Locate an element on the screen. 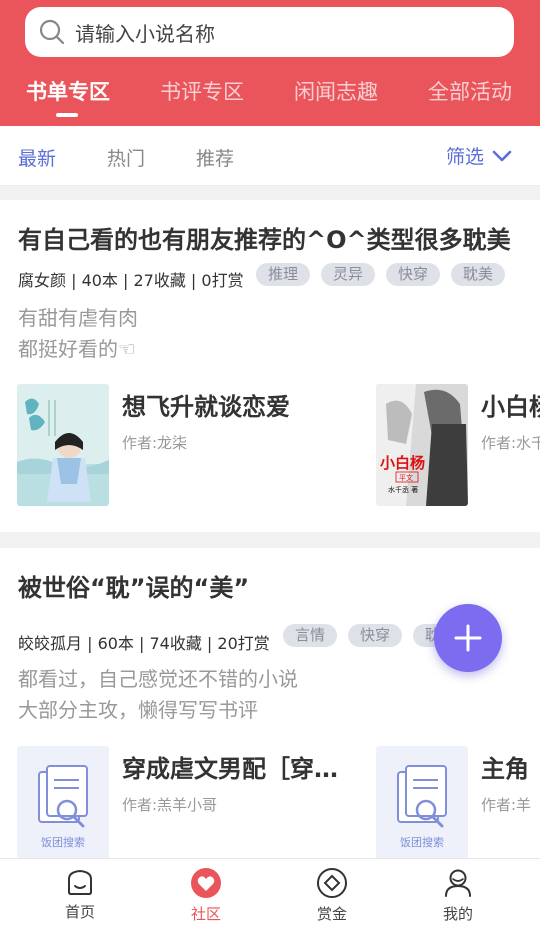 Image resolution: width=540 pixels, height=928 pixels. bottom-navigation: 首页 社区 赏金 我的 is located at coordinates (270, 893).